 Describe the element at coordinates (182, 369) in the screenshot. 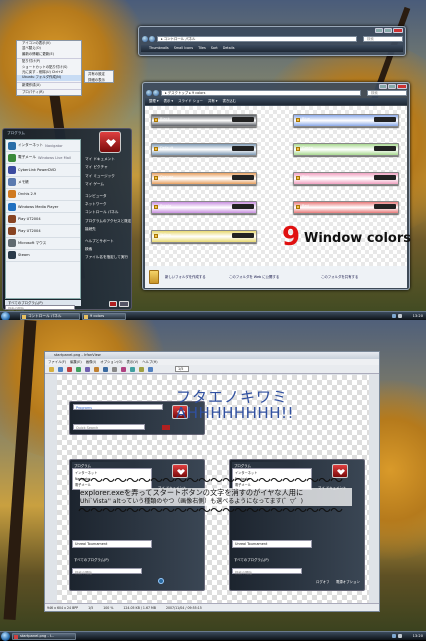

I see `zoom-field: 1/5` at that location.